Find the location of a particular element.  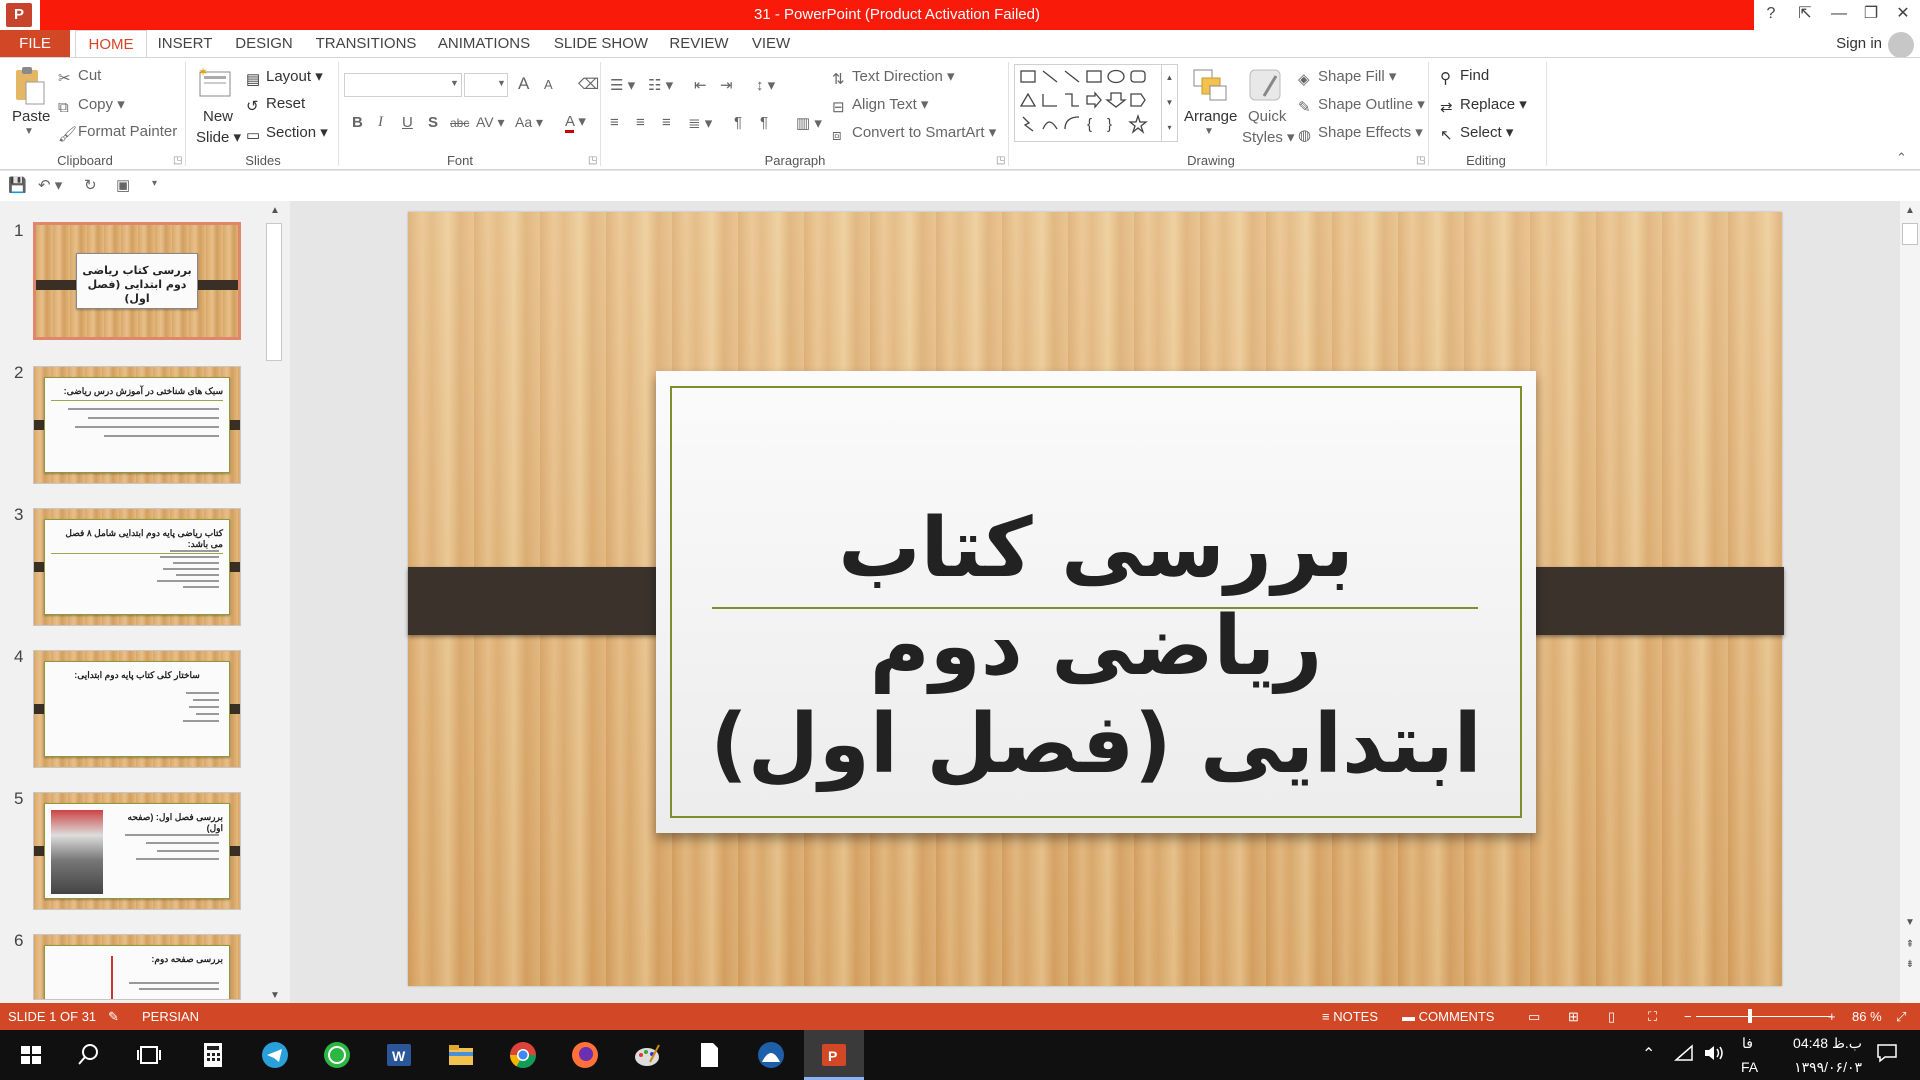

new-slide-button-line2: Slide ▾ is located at coordinates (218, 137).